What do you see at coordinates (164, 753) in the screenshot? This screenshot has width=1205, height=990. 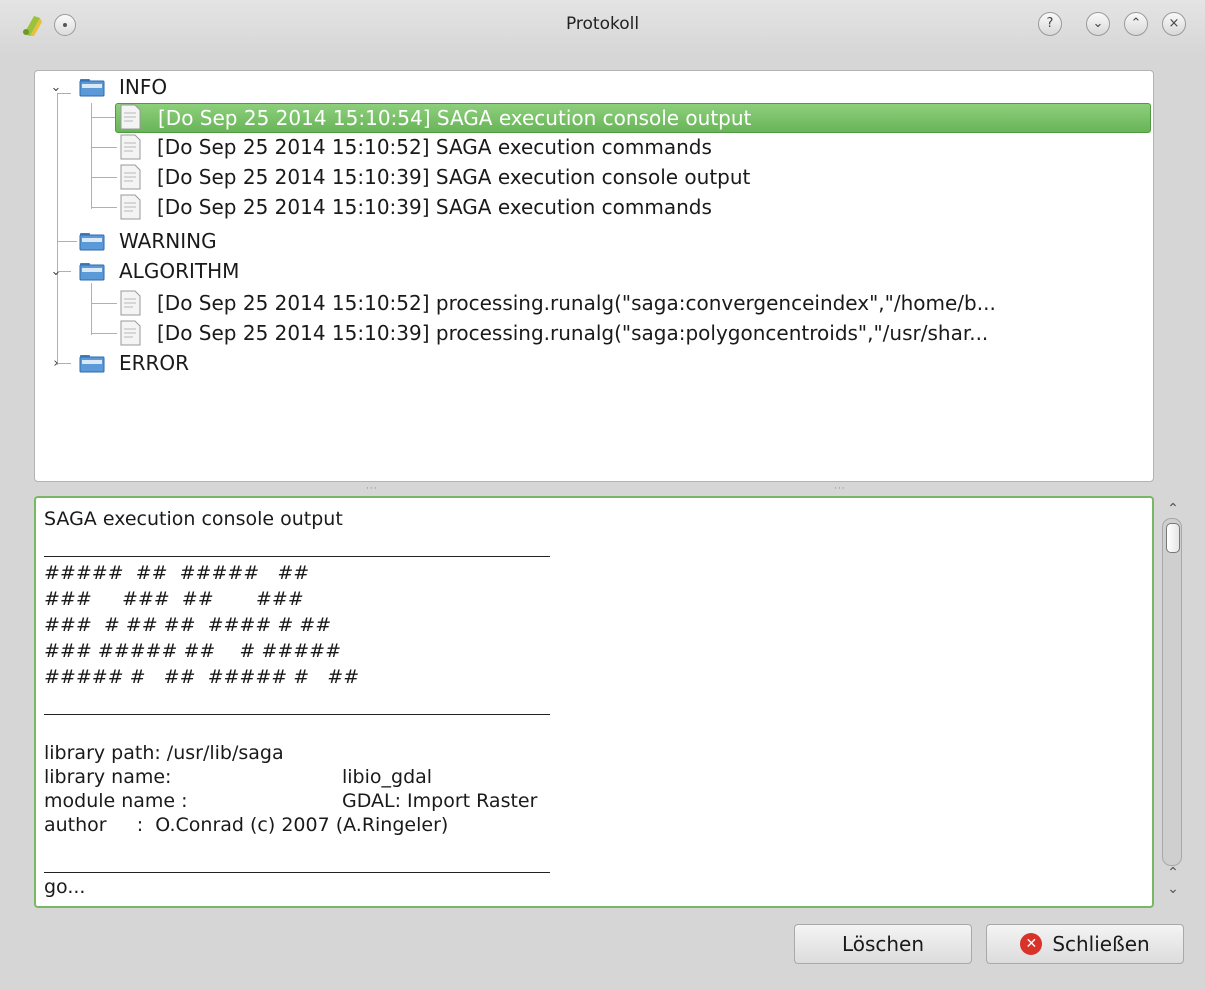 I see `console-line: library path: /usr/lib/saga` at bounding box center [164, 753].